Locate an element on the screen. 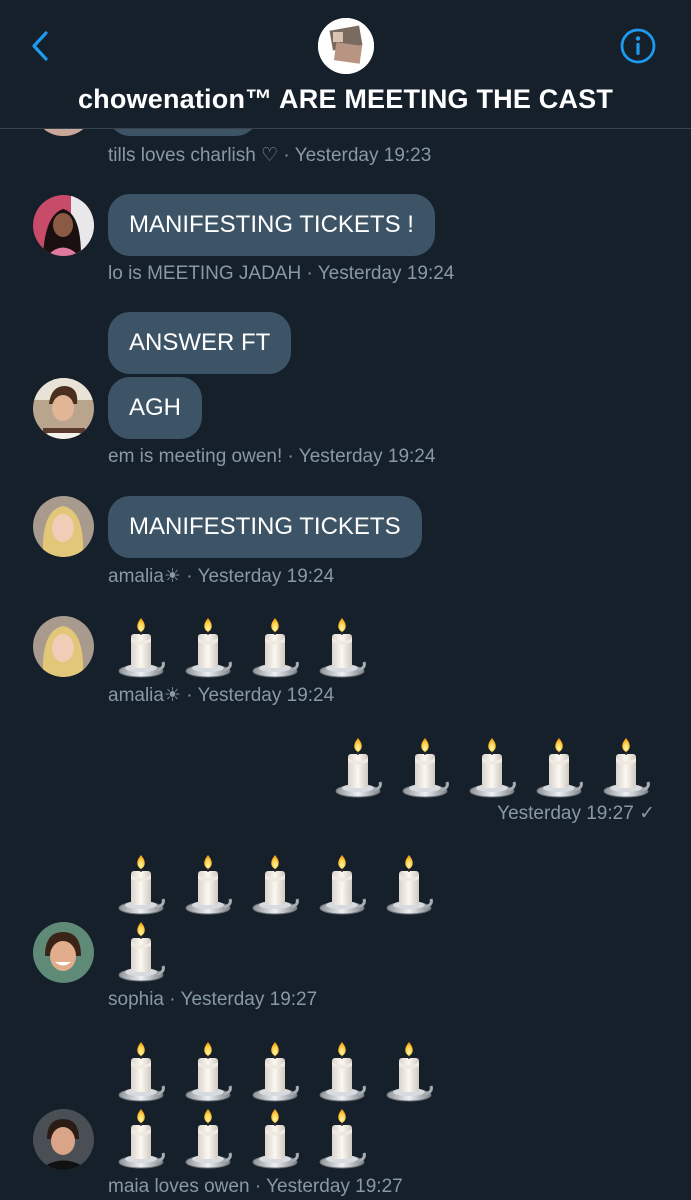 Image resolution: width=691 pixels, height=1200 pixels. conversation-header: chowenation™ ARE MEETING THE CAST is located at coordinates (345, 64).